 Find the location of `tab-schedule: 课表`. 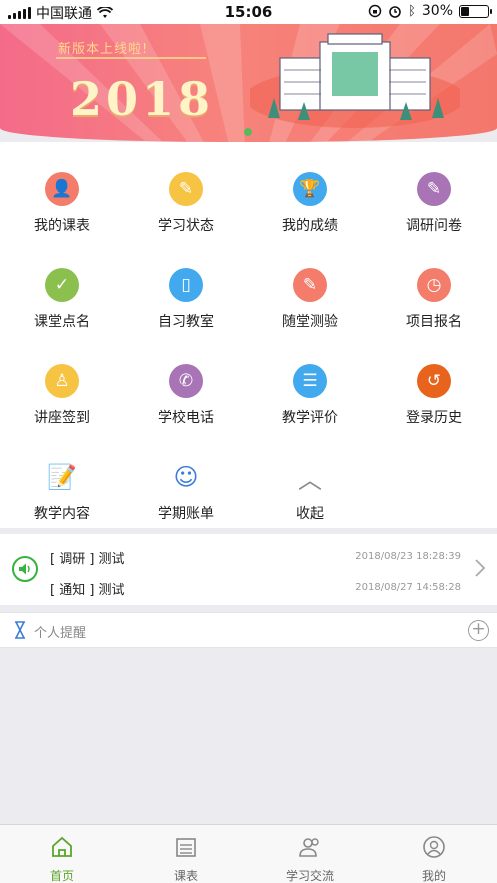

tab-schedule: 课表 is located at coordinates (186, 854).